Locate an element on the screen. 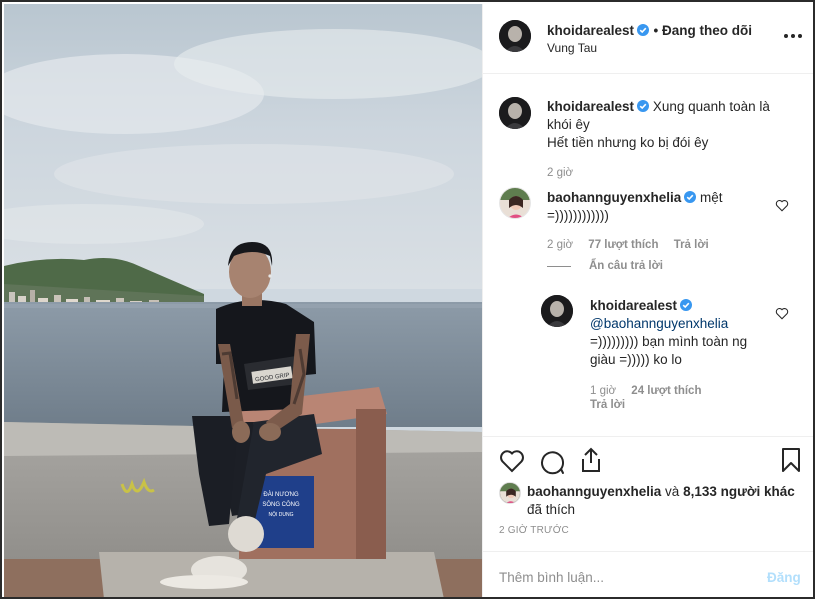 Image resolution: width=815 pixels, height=599 pixels. header-title-row: khoidarealest • Đang theo dõi is located at coordinates (649, 31).